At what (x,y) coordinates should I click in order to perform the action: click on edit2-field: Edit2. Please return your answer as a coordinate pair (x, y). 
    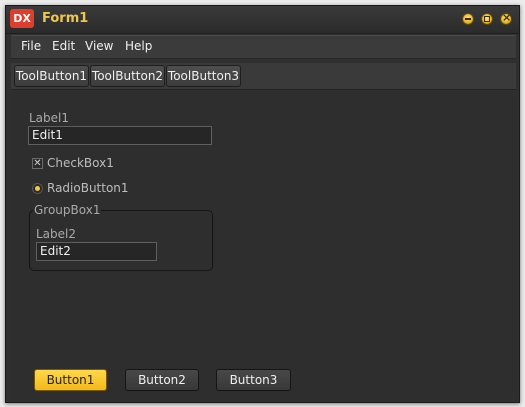
    Looking at the image, I should click on (96, 251).